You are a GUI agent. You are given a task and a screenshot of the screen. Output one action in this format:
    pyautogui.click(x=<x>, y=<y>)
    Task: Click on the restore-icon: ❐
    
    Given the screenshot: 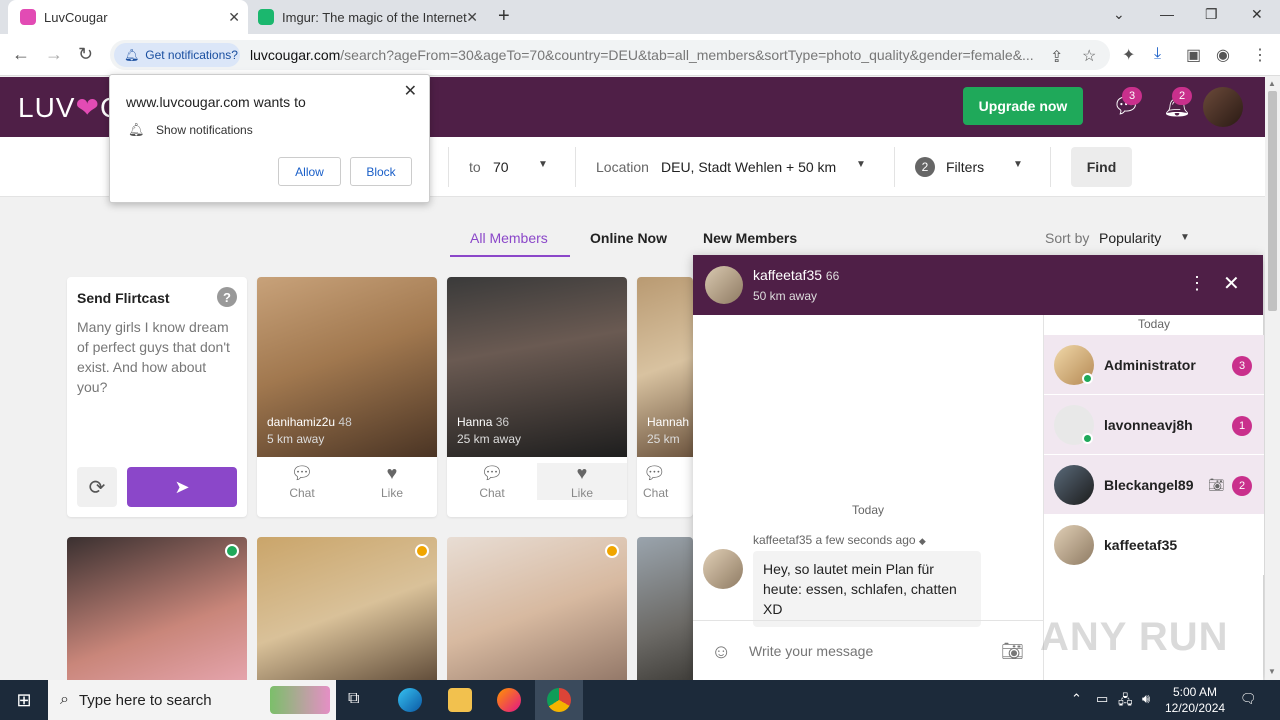 What is the action you would take?
    pyautogui.click(x=1211, y=14)
    